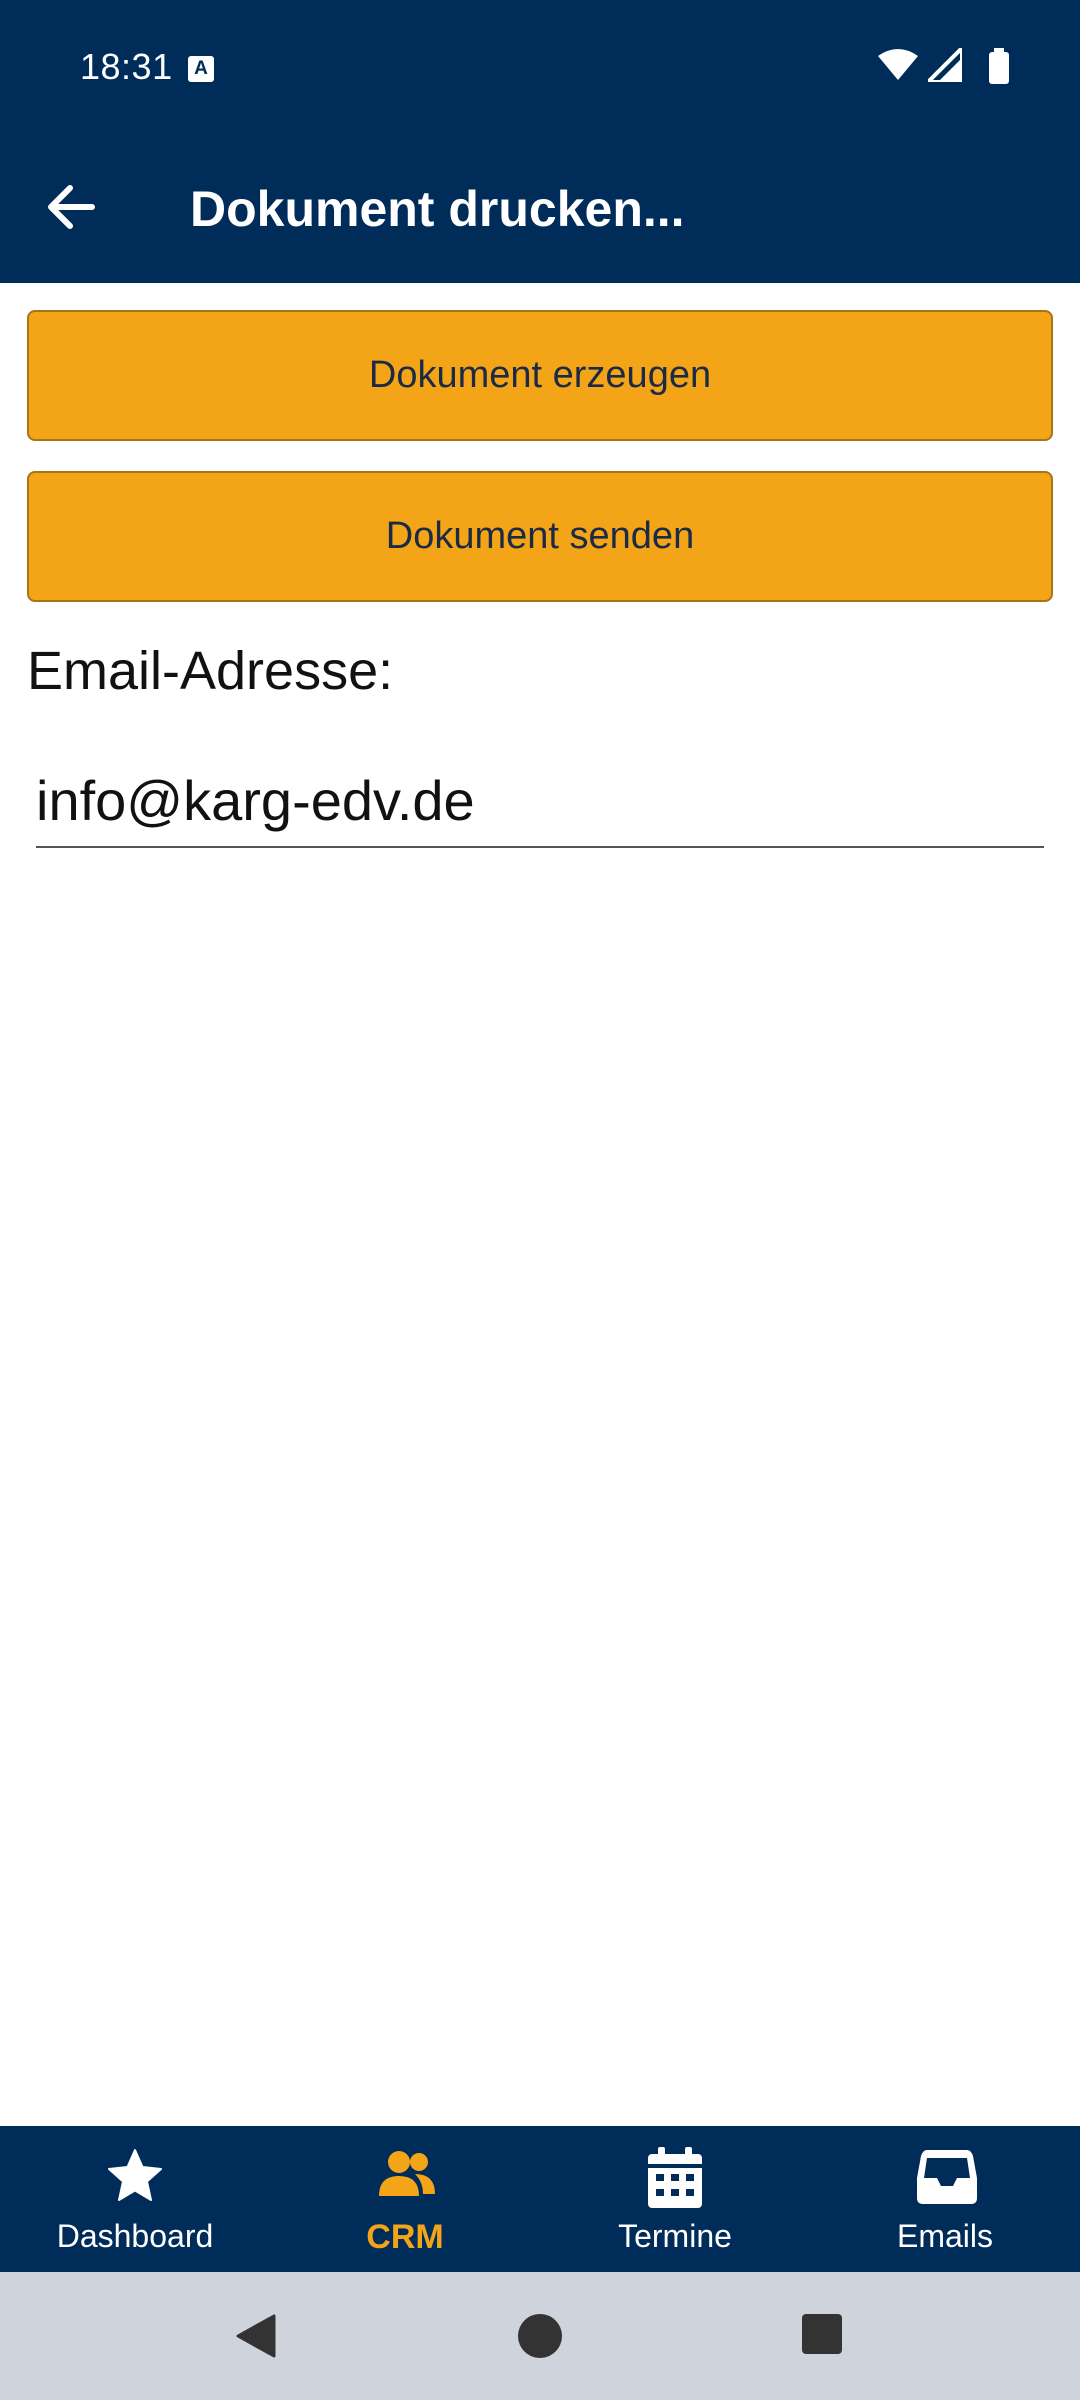 The image size is (1080, 2400). Describe the element at coordinates (407, 2173) in the screenshot. I see `users-icon` at that location.